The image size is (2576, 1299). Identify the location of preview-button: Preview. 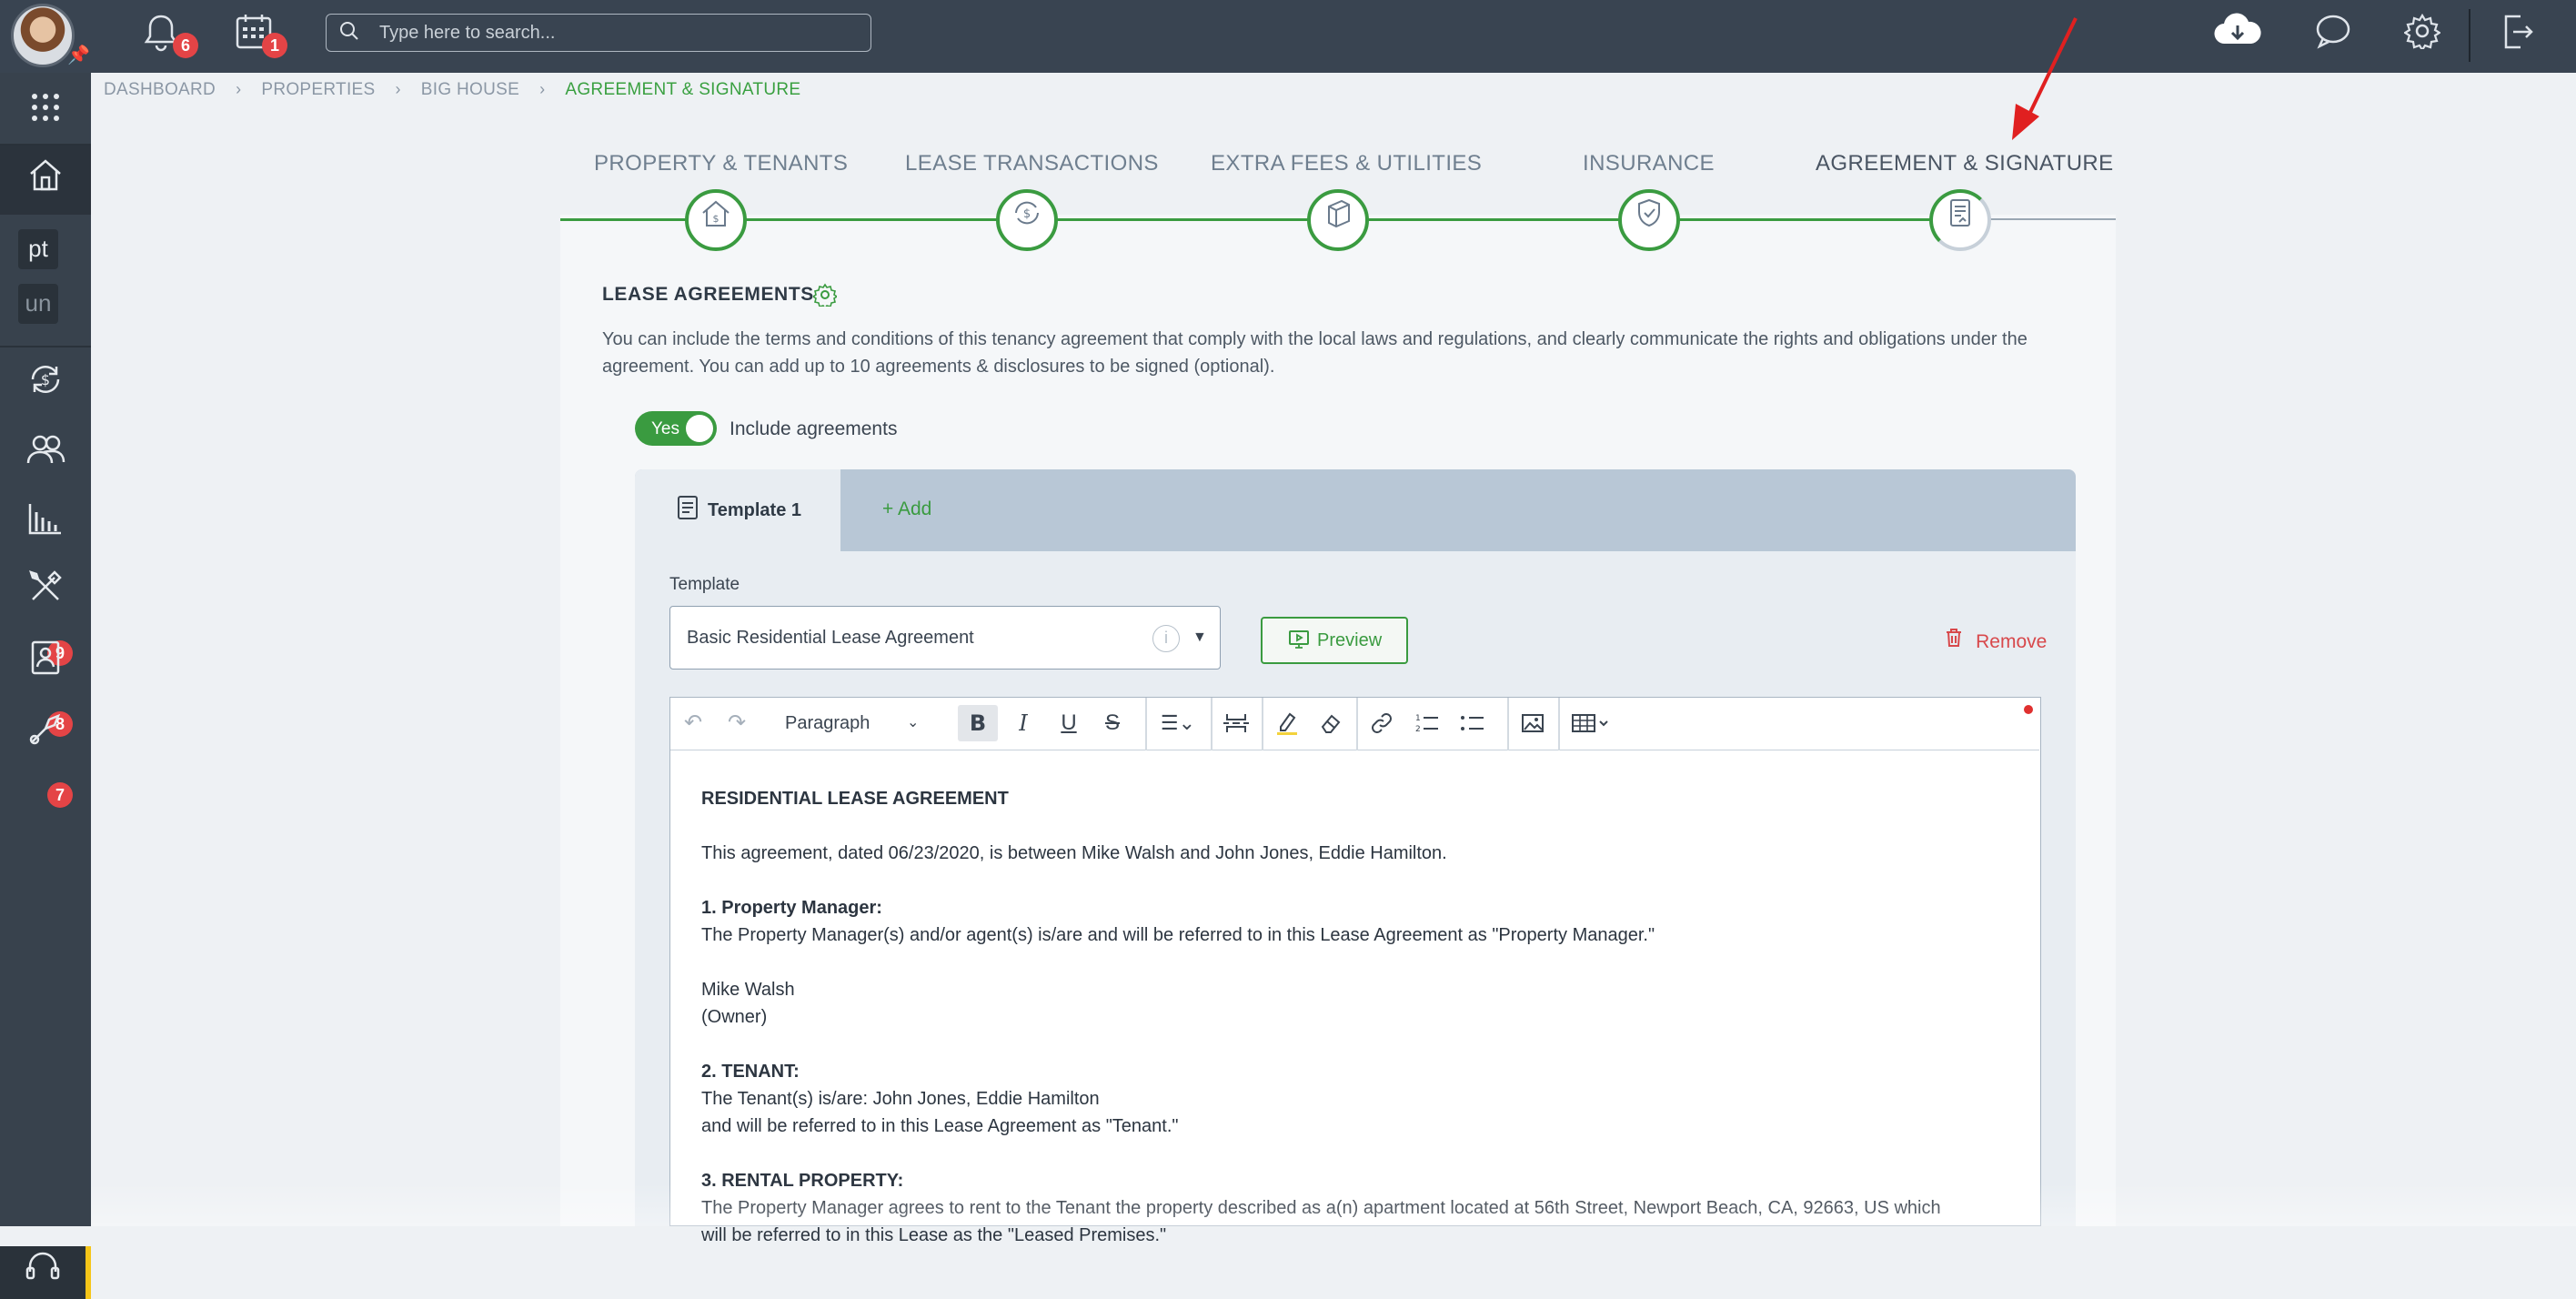
(1334, 640).